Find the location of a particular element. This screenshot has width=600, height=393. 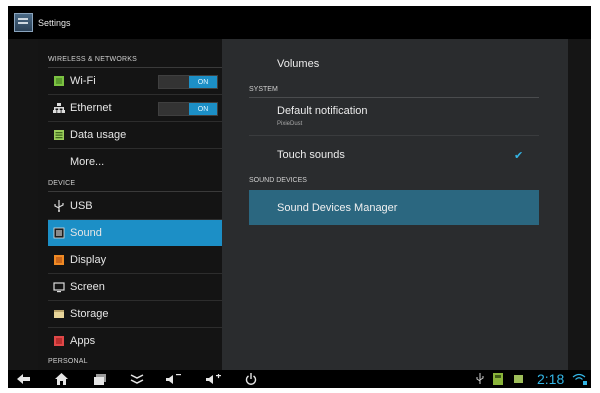

sidebar-item-usb: USB is located at coordinates (135, 206).